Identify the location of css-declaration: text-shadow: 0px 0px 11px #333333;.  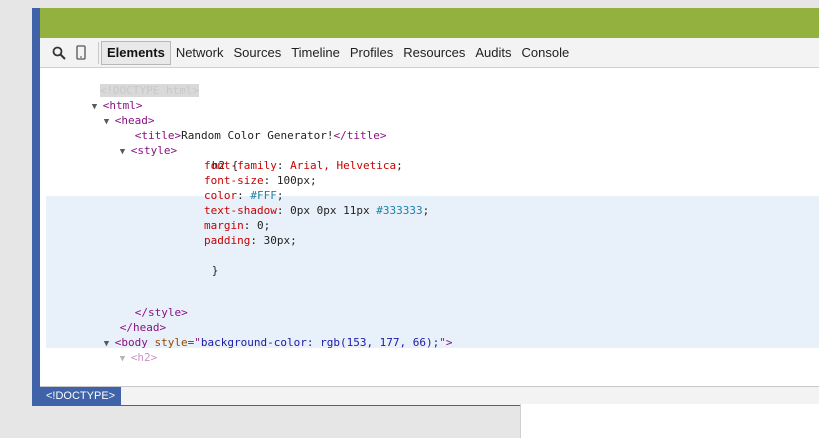
(317, 210).